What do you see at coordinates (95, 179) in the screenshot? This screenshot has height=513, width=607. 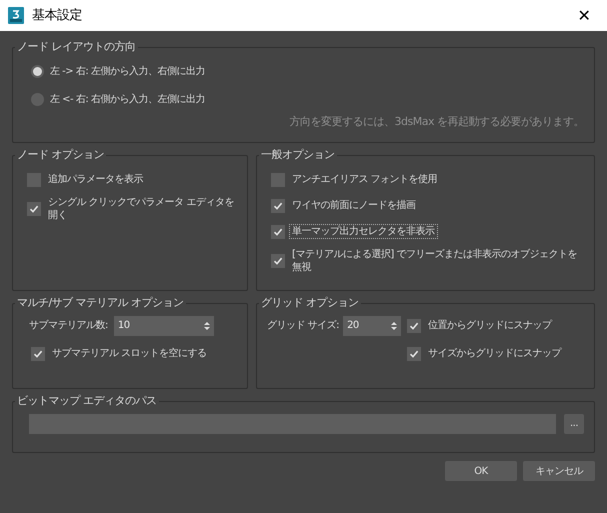 I see `checkbox-label: 追加パラメータを表示` at bounding box center [95, 179].